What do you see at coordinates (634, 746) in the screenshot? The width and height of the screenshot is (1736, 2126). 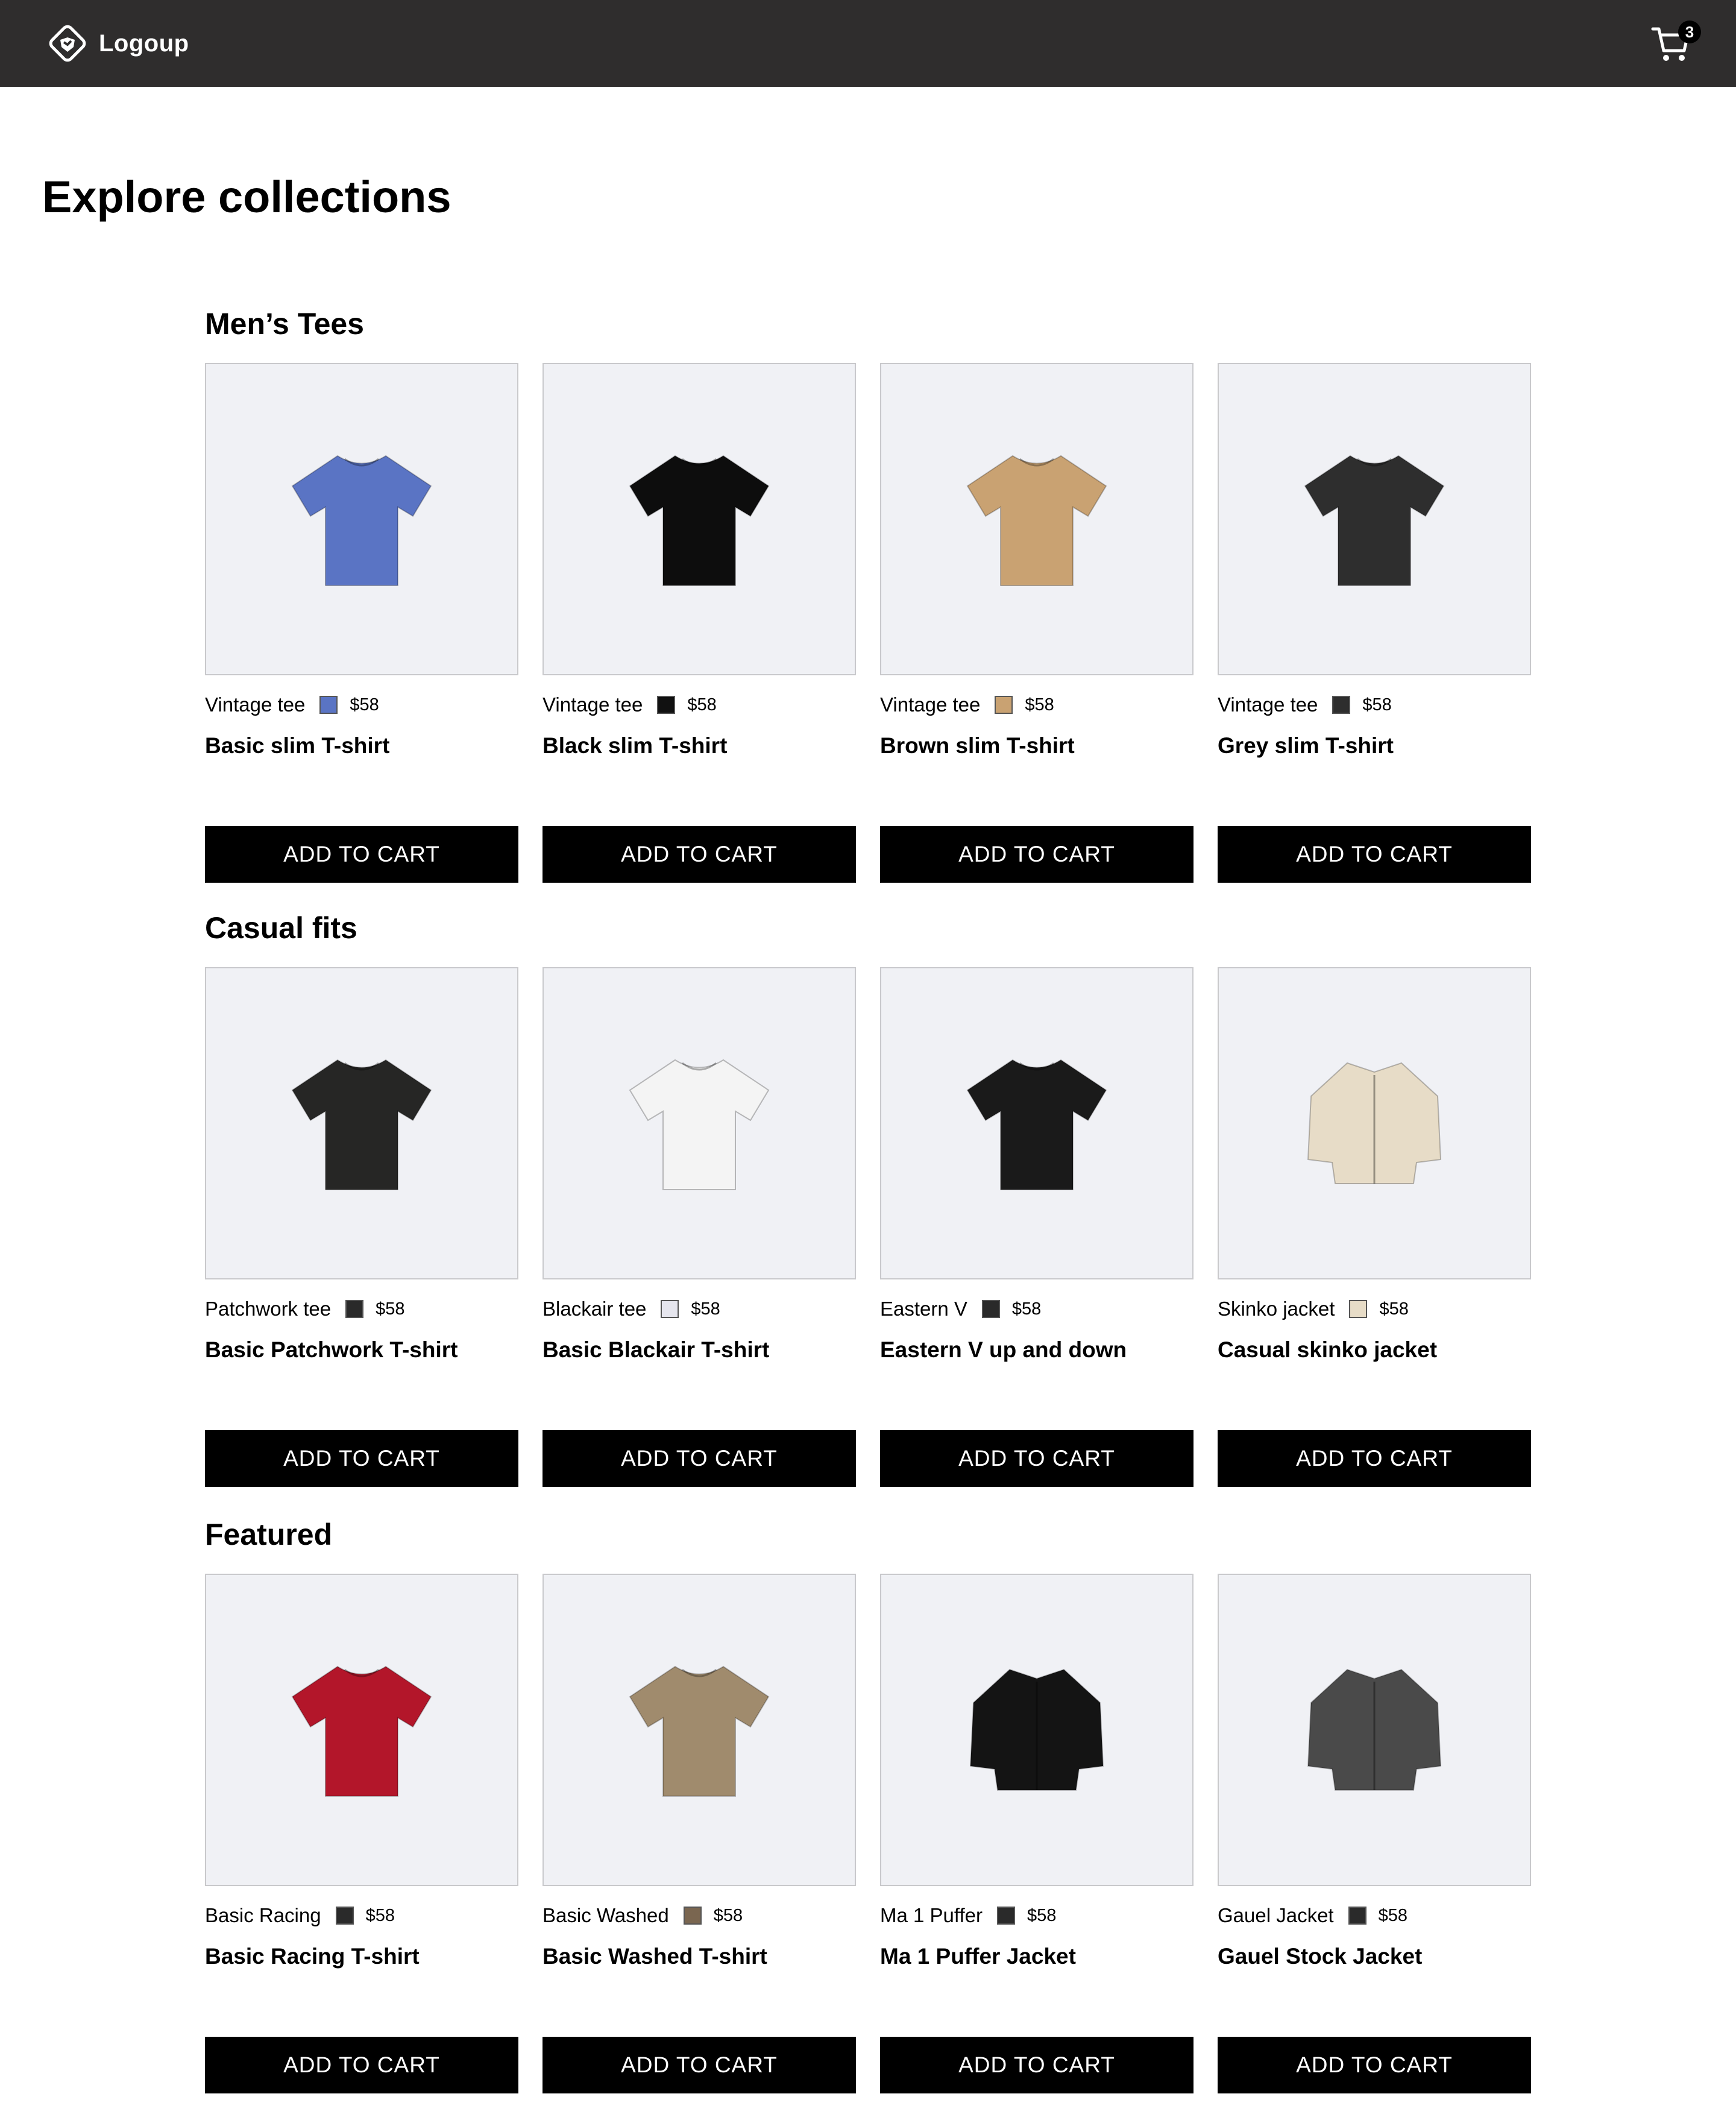 I see `product-name: Black slim T-shirt` at bounding box center [634, 746].